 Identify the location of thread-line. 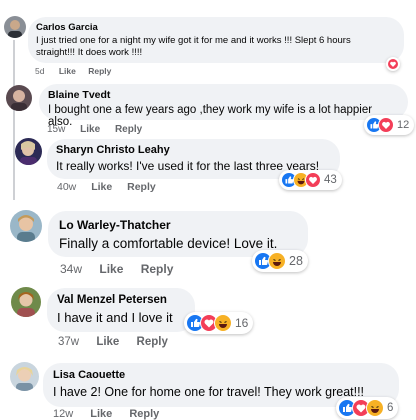
(14, 120).